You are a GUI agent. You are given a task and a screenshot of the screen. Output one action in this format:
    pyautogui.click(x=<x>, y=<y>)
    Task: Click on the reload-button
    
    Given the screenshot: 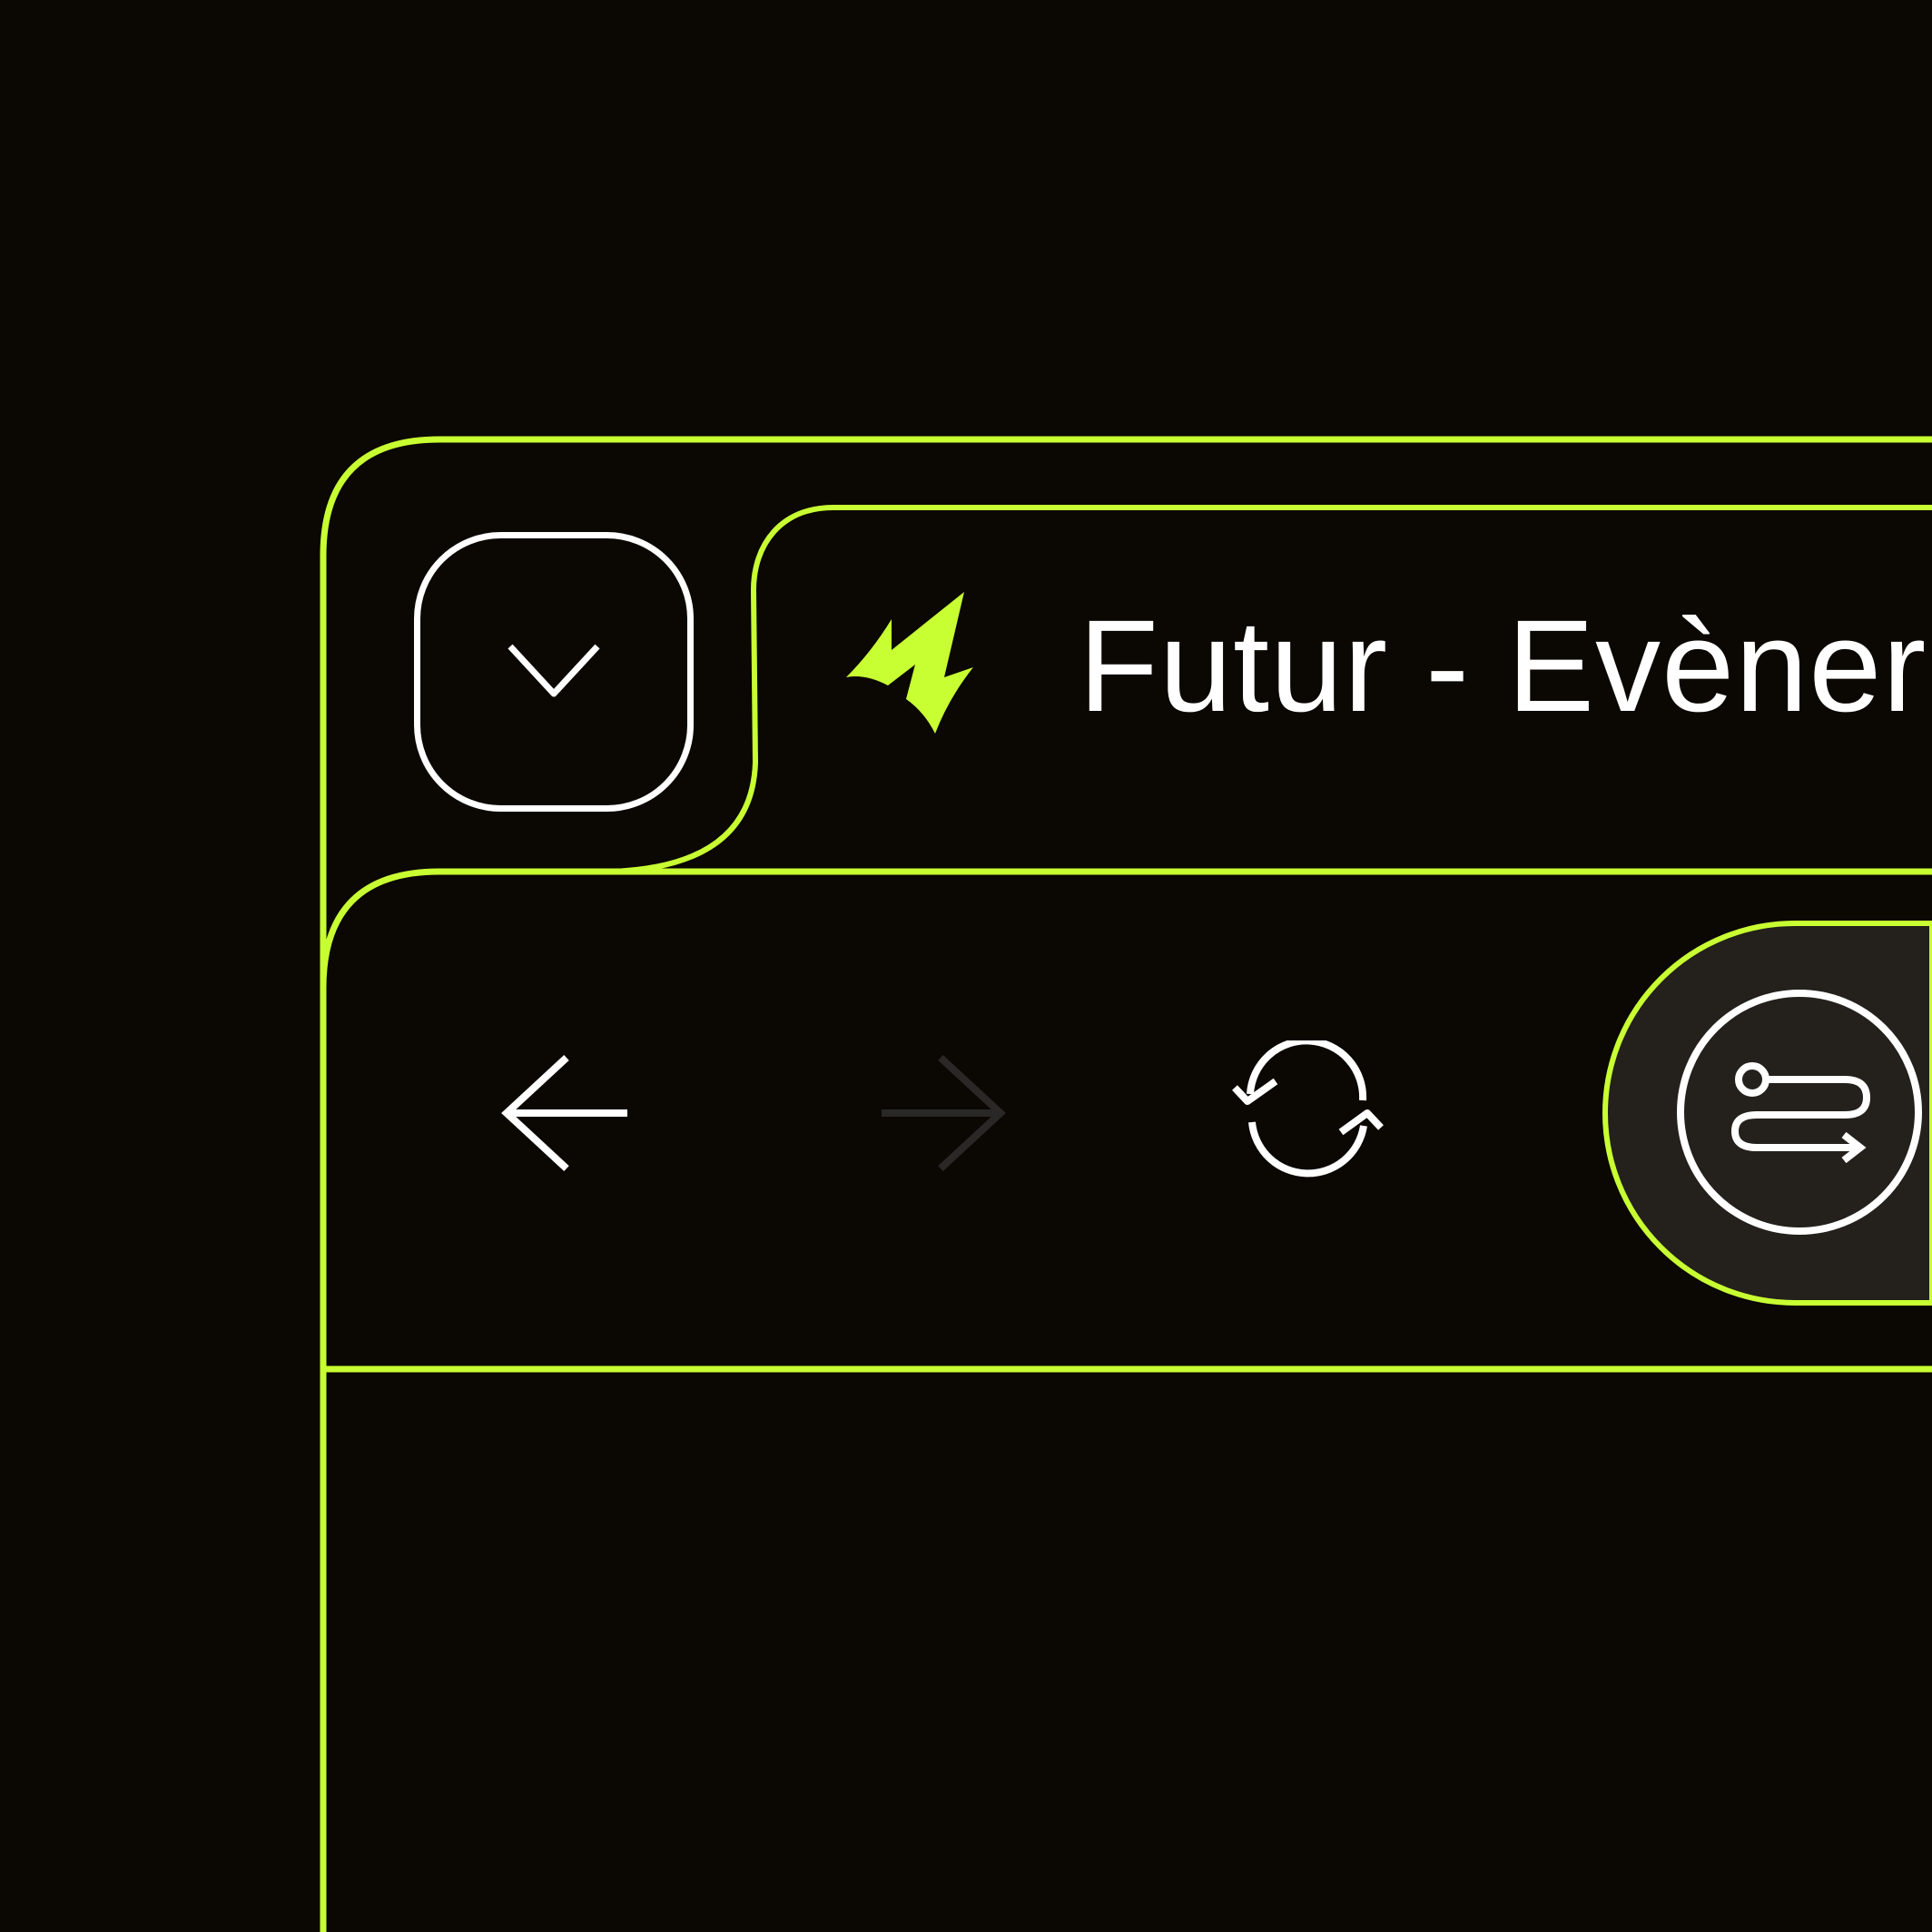 What is the action you would take?
    pyautogui.click(x=1308, y=1112)
    